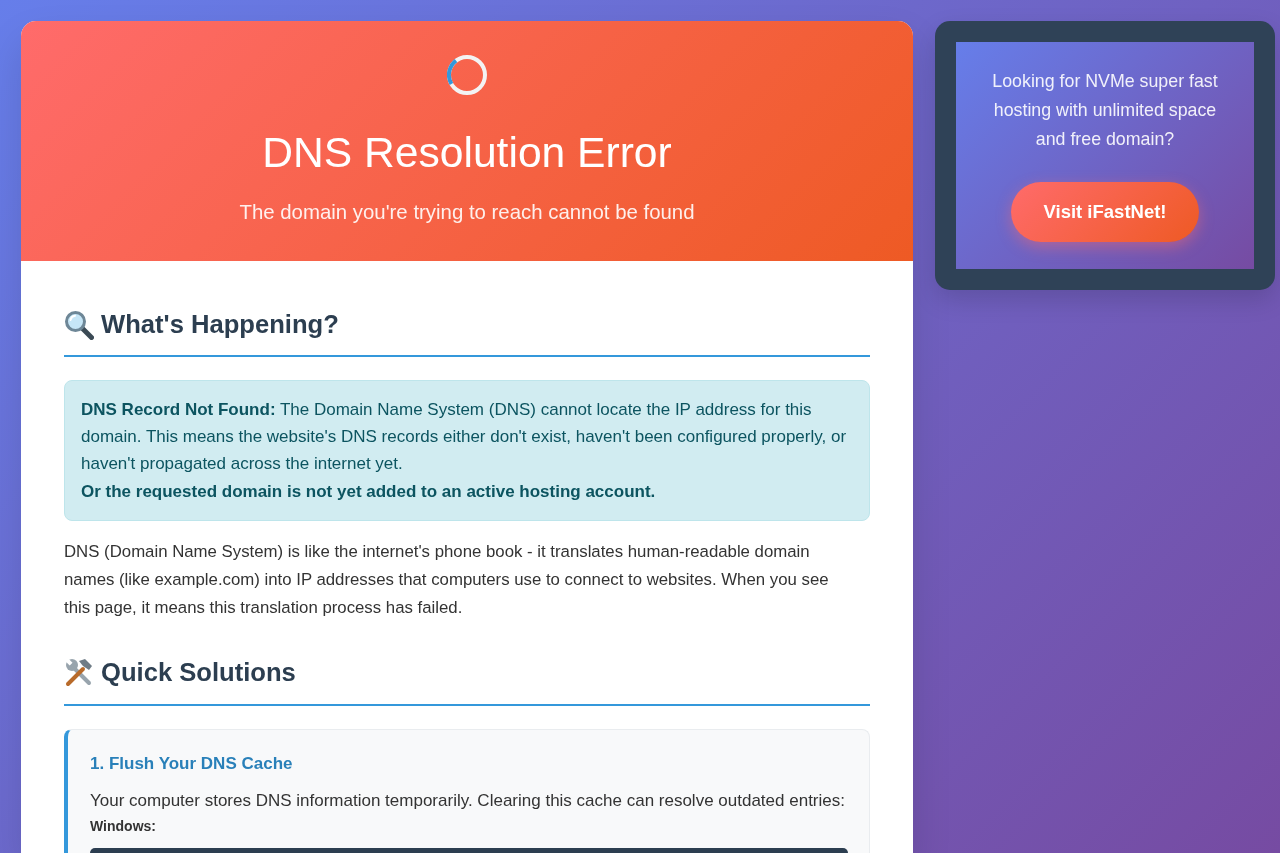 This screenshot has height=853, width=1280. Describe the element at coordinates (447, 579) in the screenshot. I see `explanation-text: DNS (Domain Name System) is like the internet's phone book - it translates human-readable domain names (like example.com) into IP addresses that computers use to connect to websites. When you see this page, it means this translation process has failed.` at that location.